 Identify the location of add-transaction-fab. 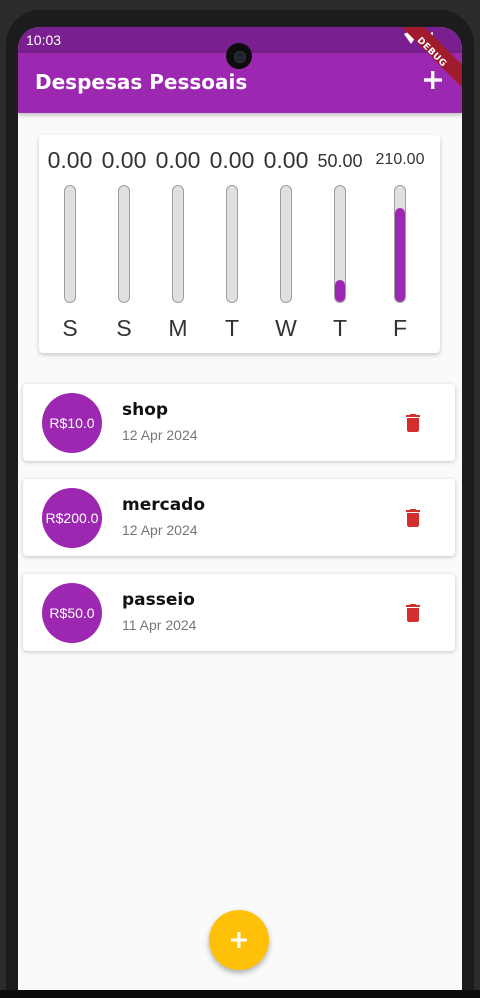
(239, 940).